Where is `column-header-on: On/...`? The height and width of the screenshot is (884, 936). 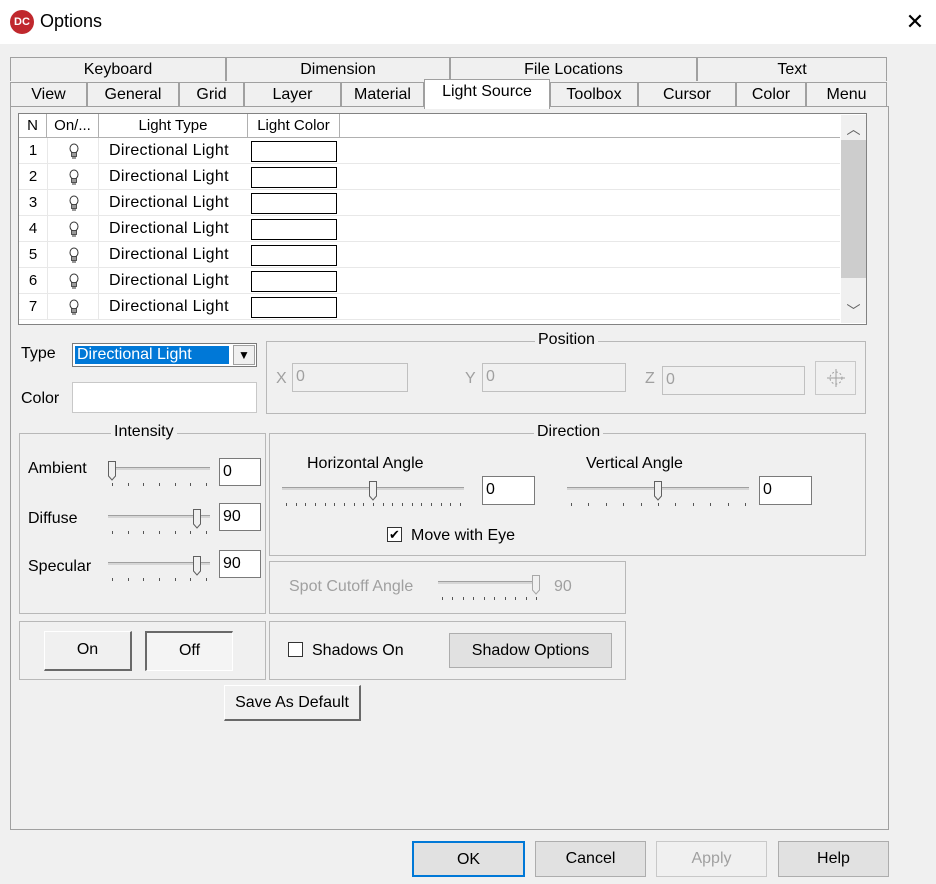 column-header-on: On/... is located at coordinates (73, 126).